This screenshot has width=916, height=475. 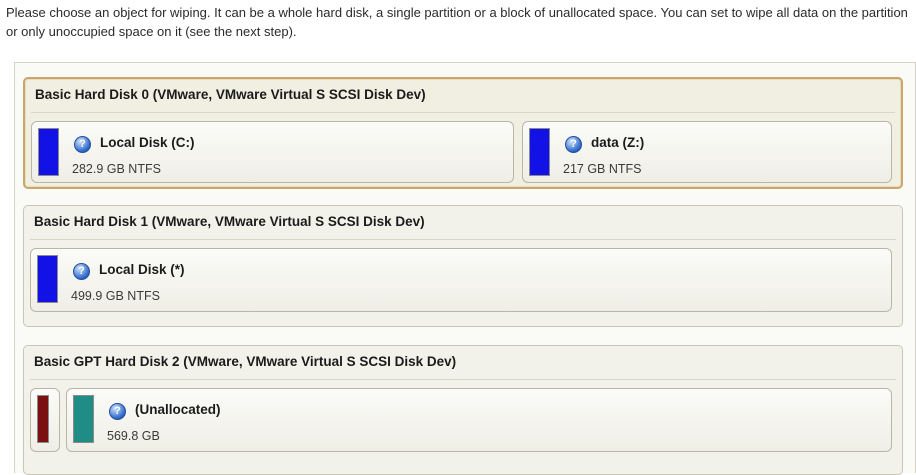 I want to click on partition-info: 217 GB NTFS, so click(x=602, y=169).